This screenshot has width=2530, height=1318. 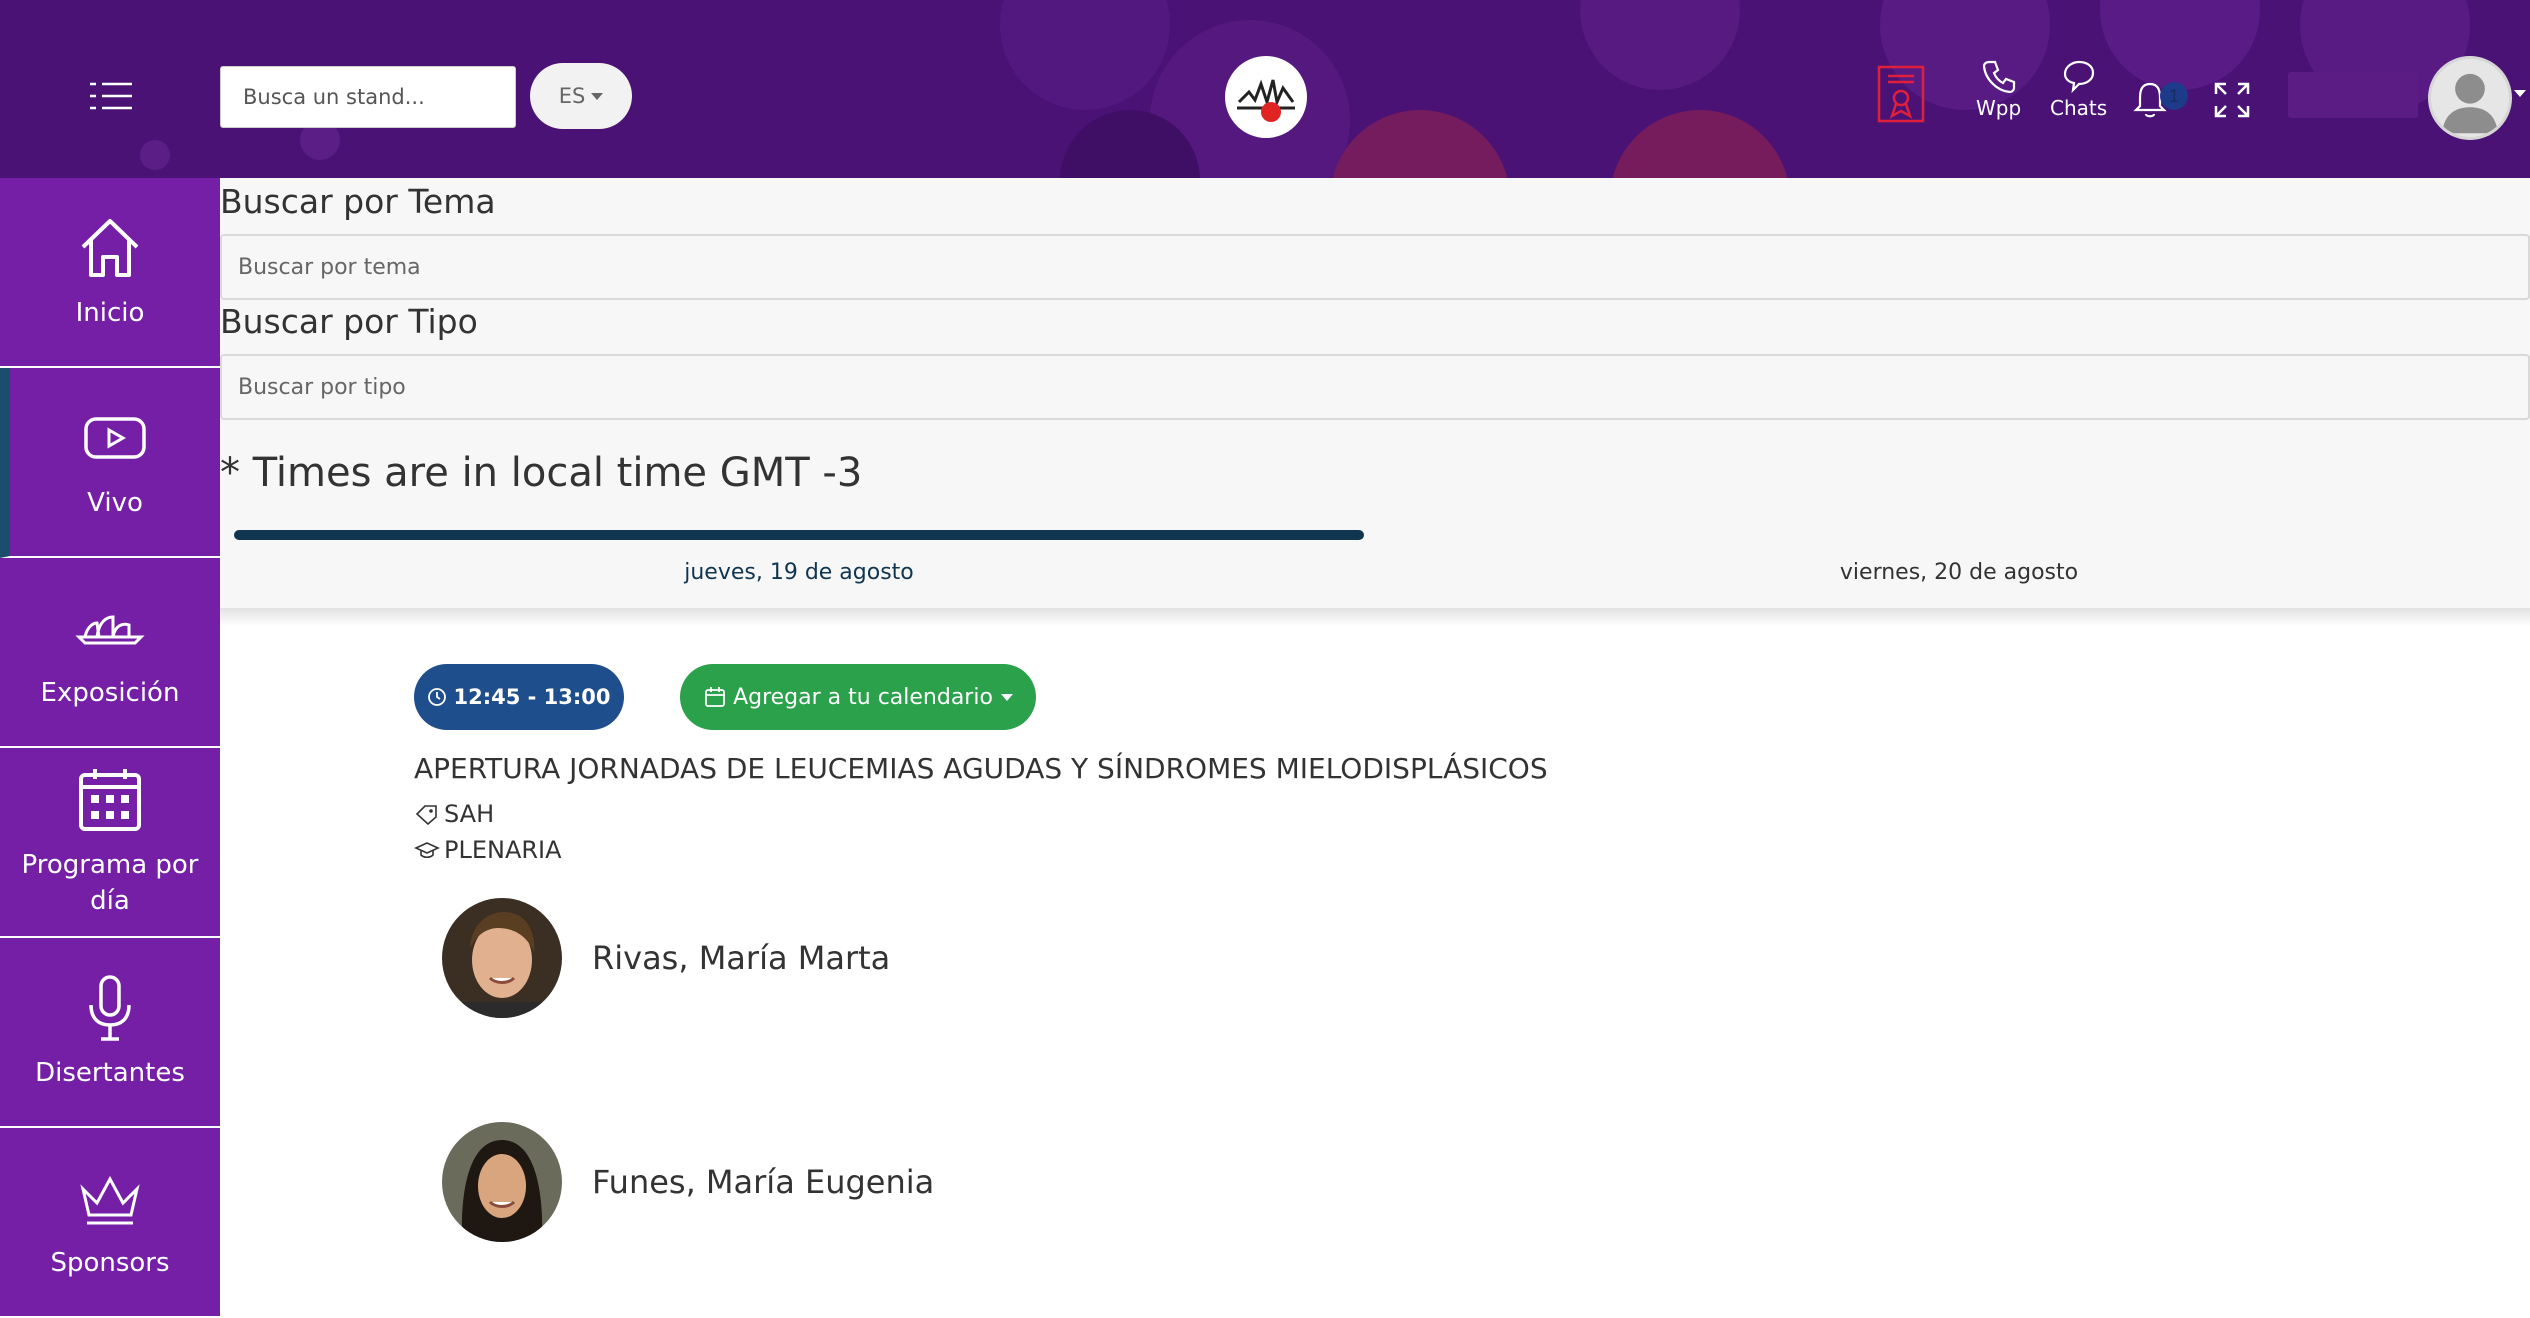 I want to click on sidebar-item-label: Programa por día, so click(x=110, y=883).